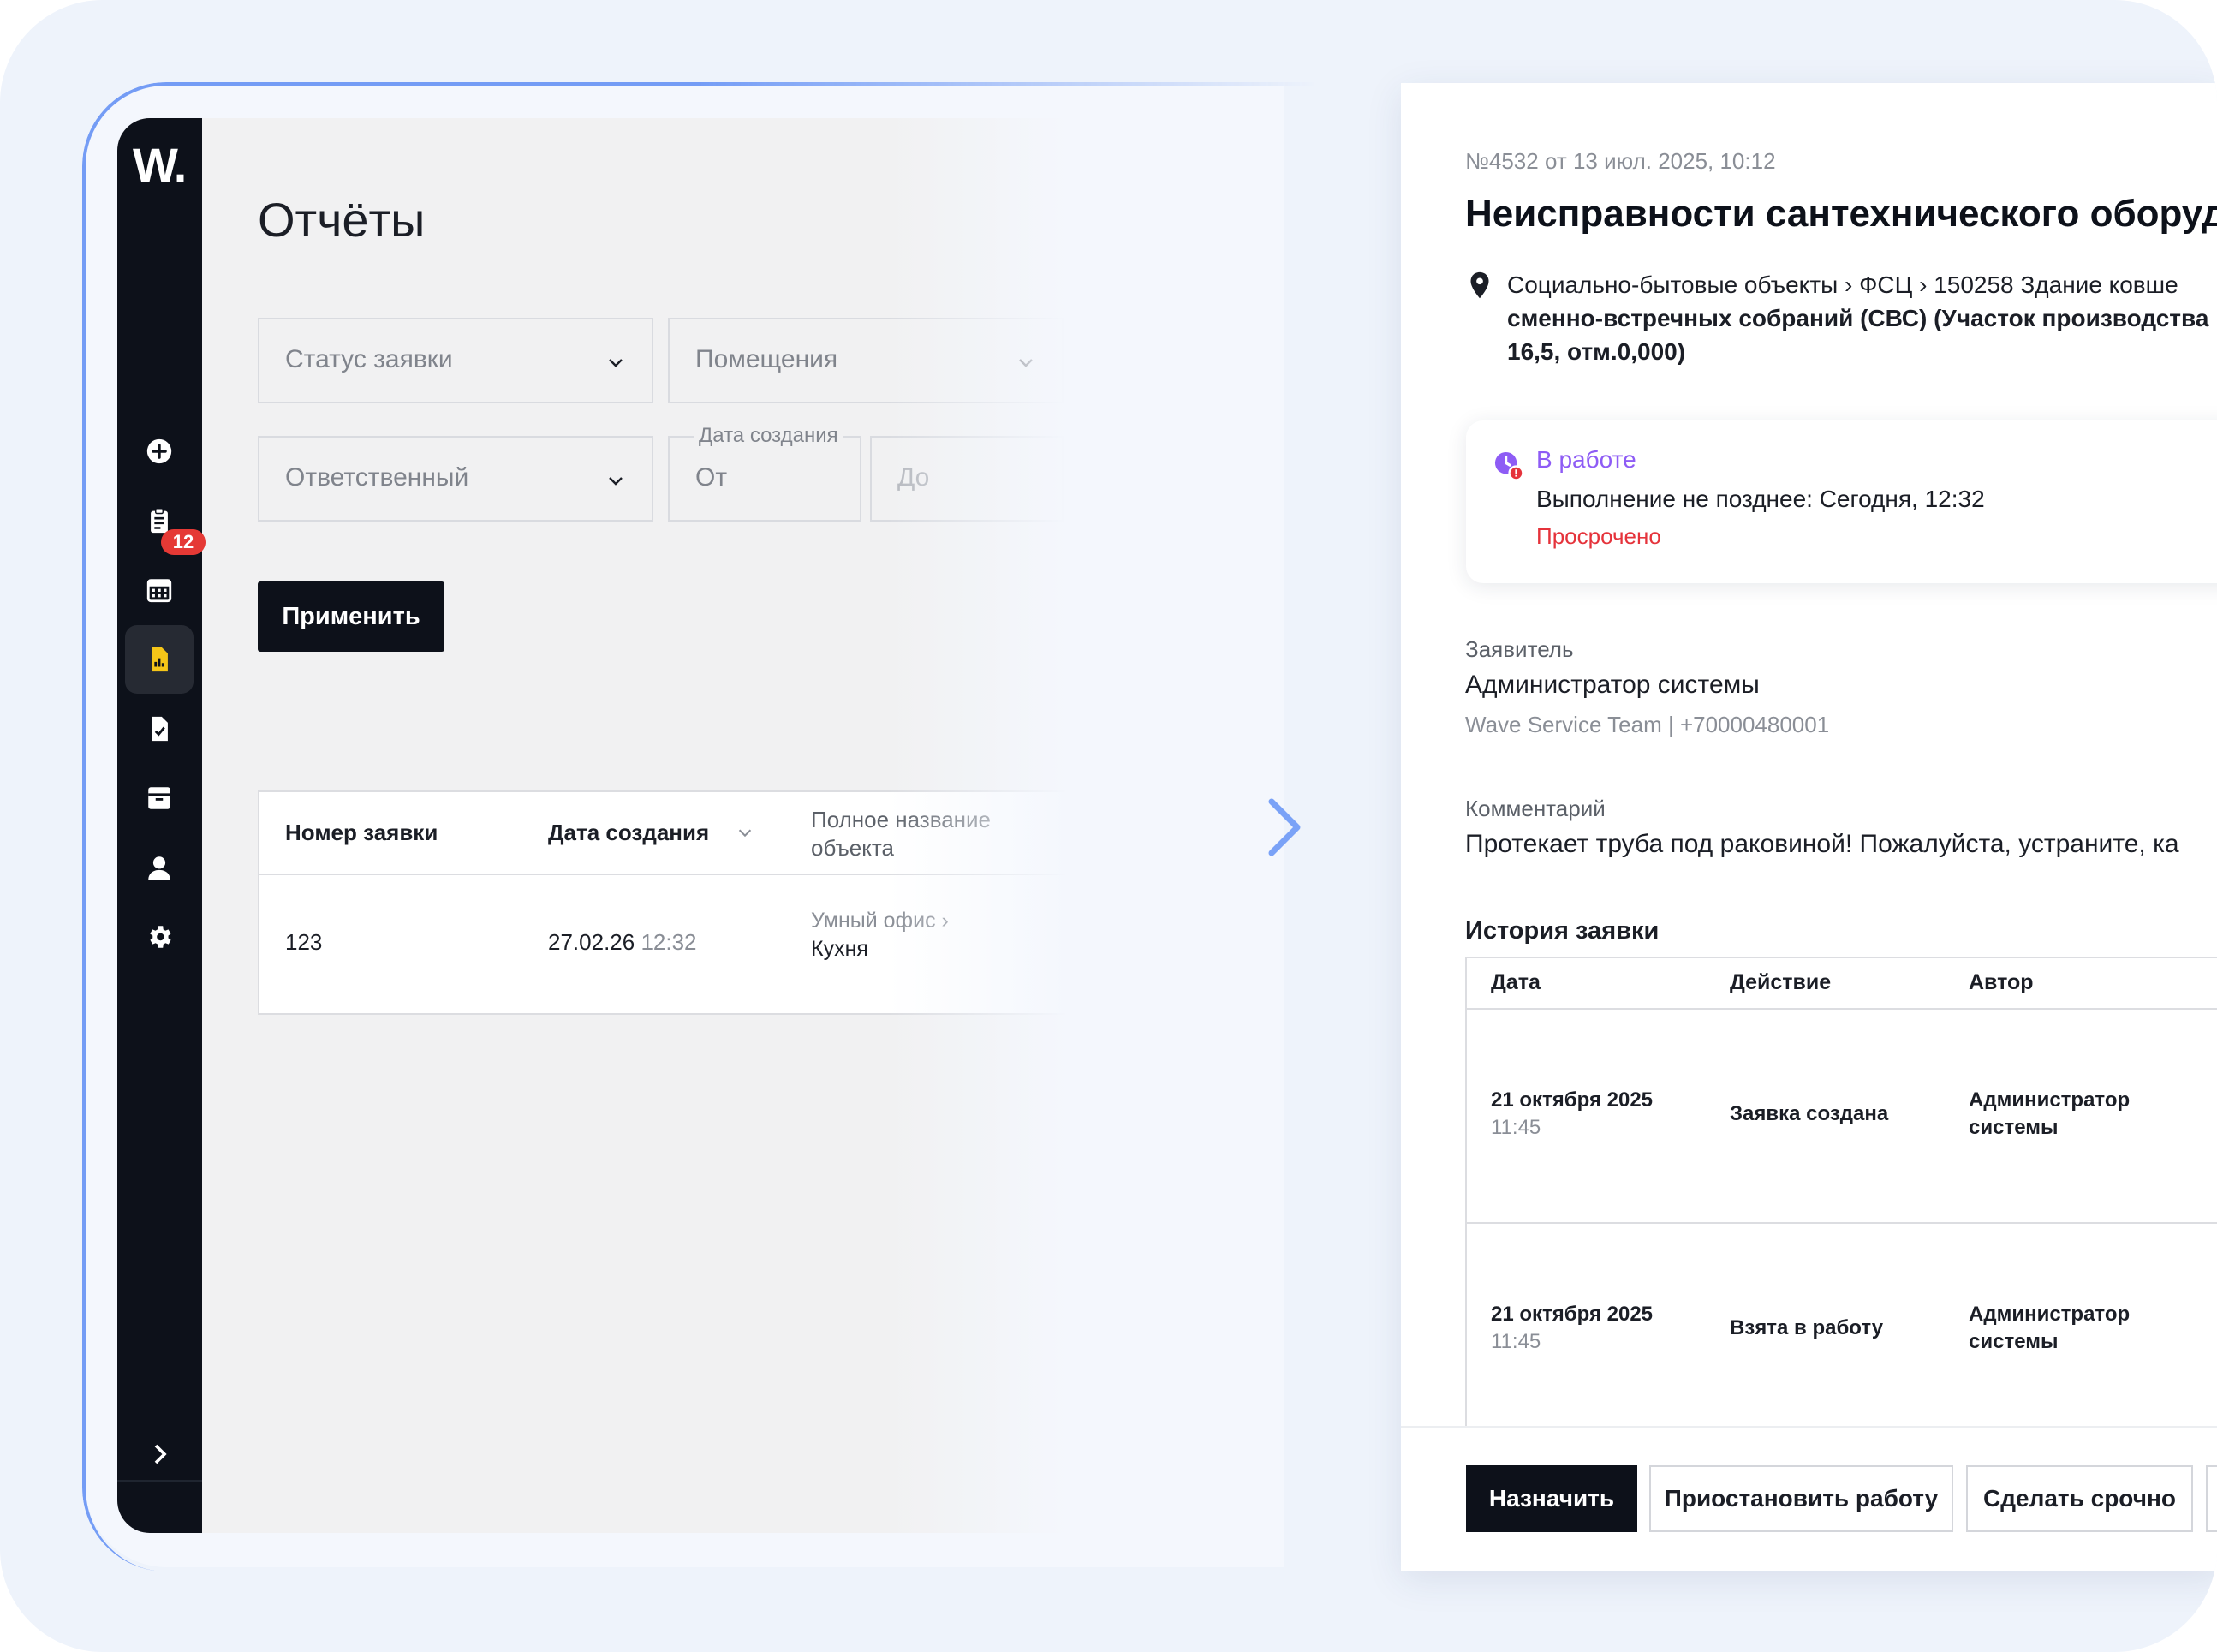 The image size is (2217, 1652). I want to click on sidebar: W. 12, so click(161, 826).